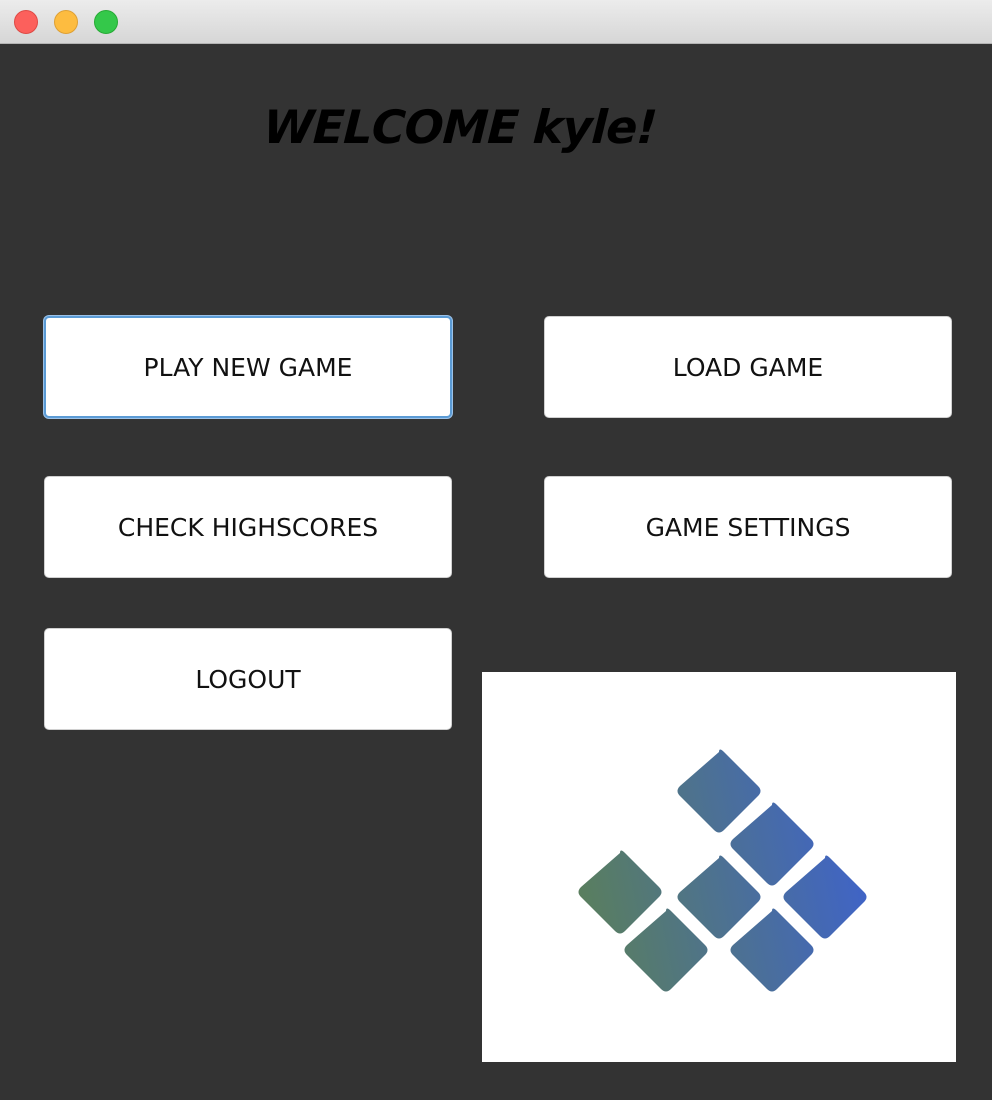 The width and height of the screenshot is (992, 1100). Describe the element at coordinates (496, 22) in the screenshot. I see `title-bar` at that location.